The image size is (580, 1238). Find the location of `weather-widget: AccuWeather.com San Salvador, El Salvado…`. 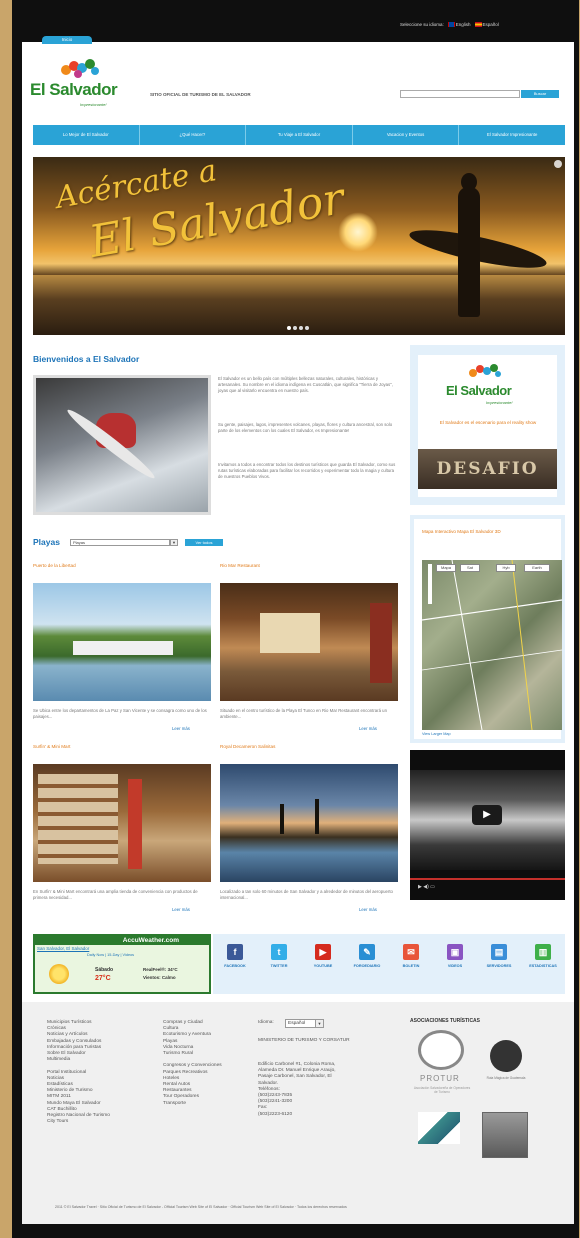

weather-widget: AccuWeather.com San Salvador, El Salvado… is located at coordinates (122, 964).